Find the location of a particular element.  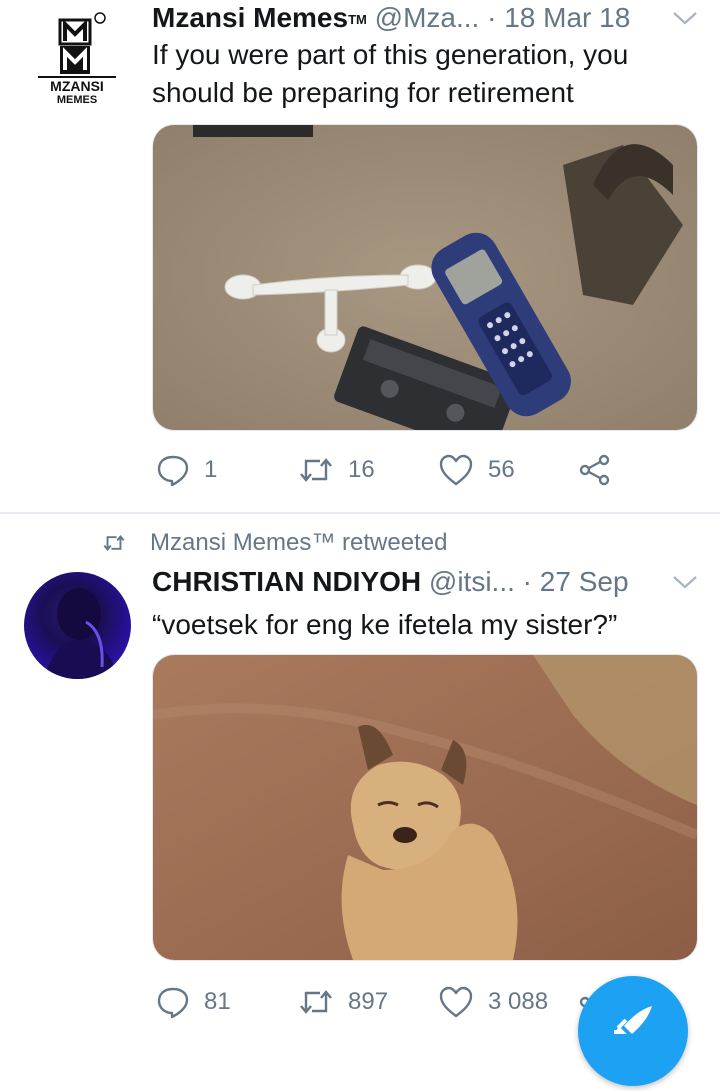

retweet-count: 16 is located at coordinates (361, 469).